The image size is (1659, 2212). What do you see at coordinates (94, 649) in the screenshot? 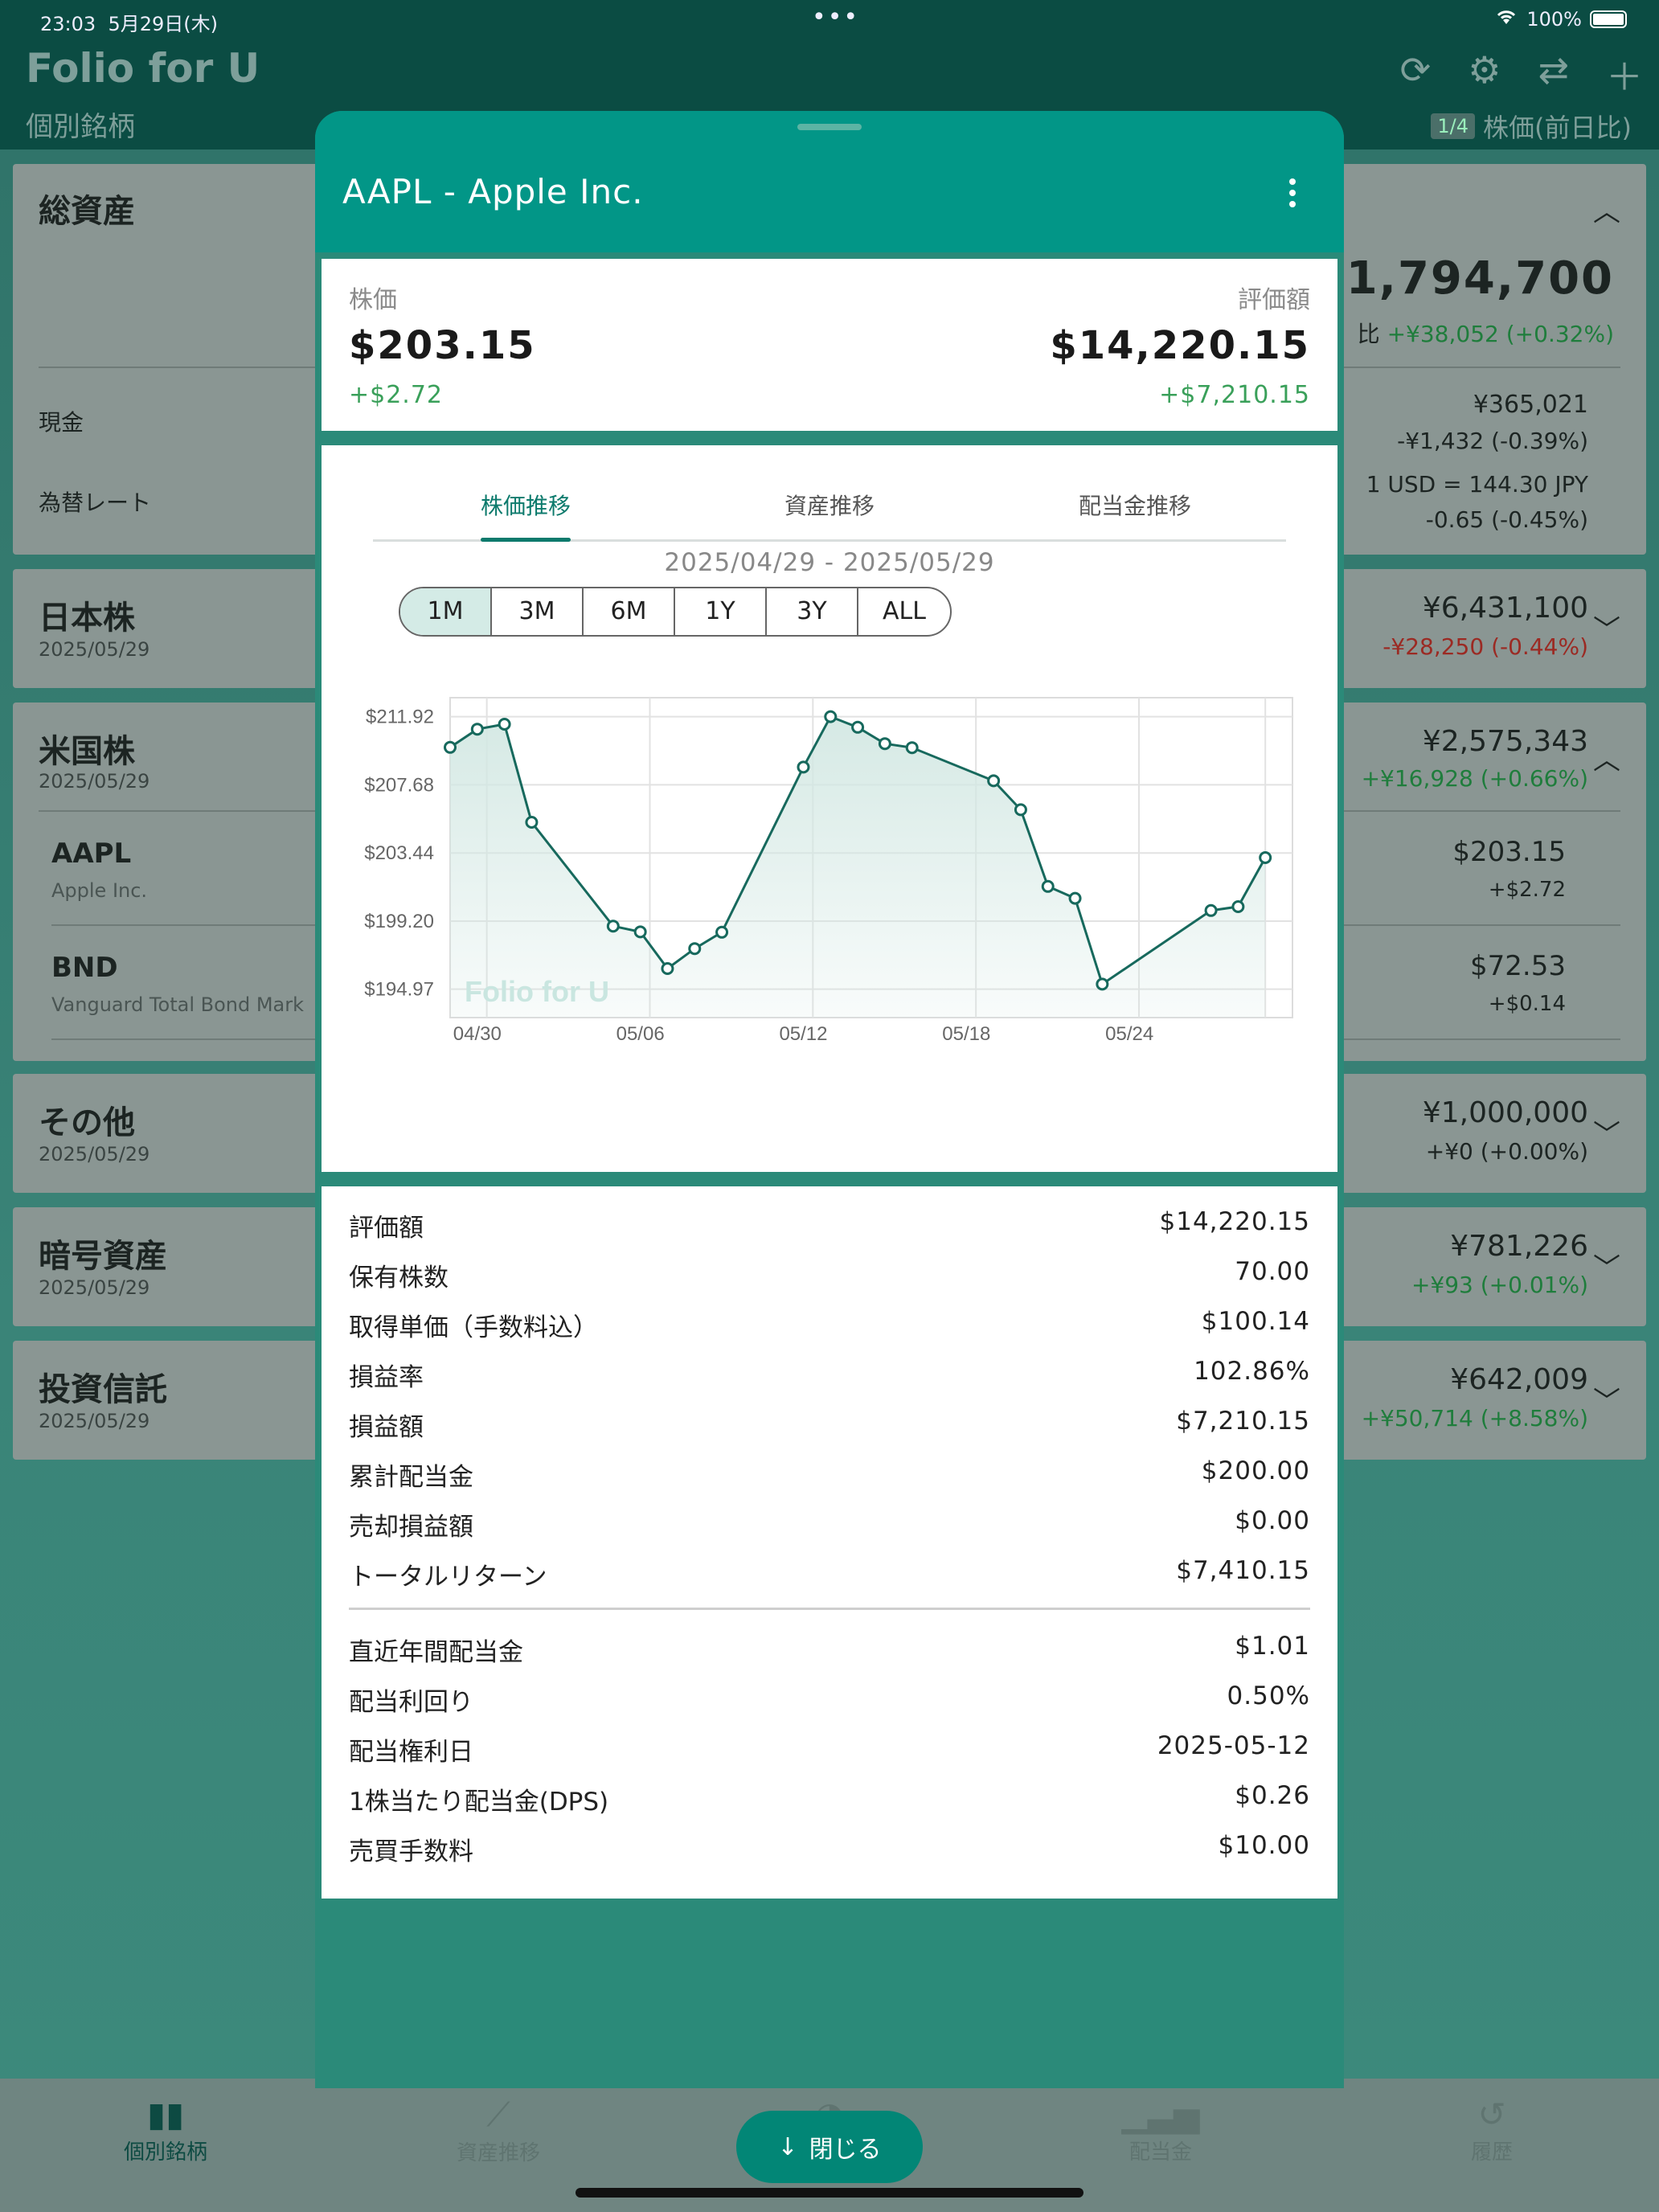
I see `japan-stocks-date: 2025/05/29` at bounding box center [94, 649].